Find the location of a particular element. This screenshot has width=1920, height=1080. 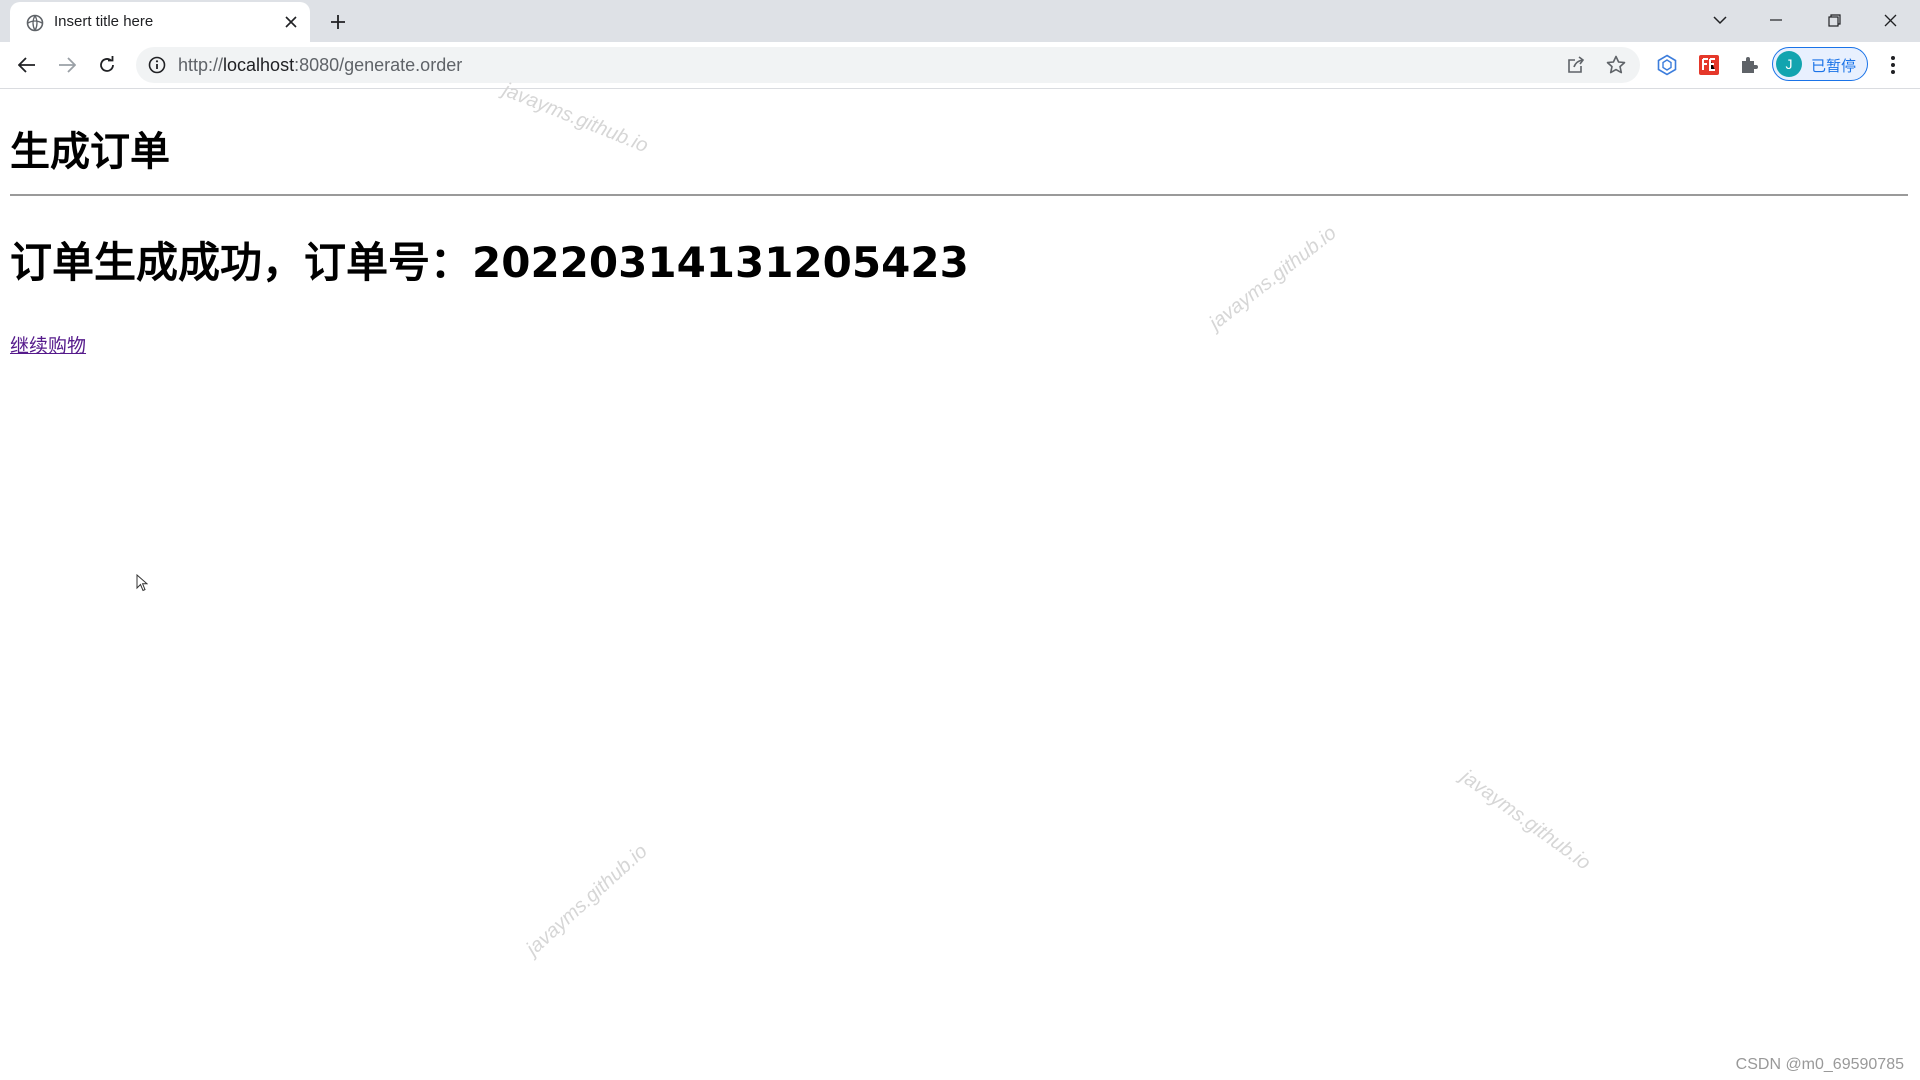

globe-icon is located at coordinates (35, 23).